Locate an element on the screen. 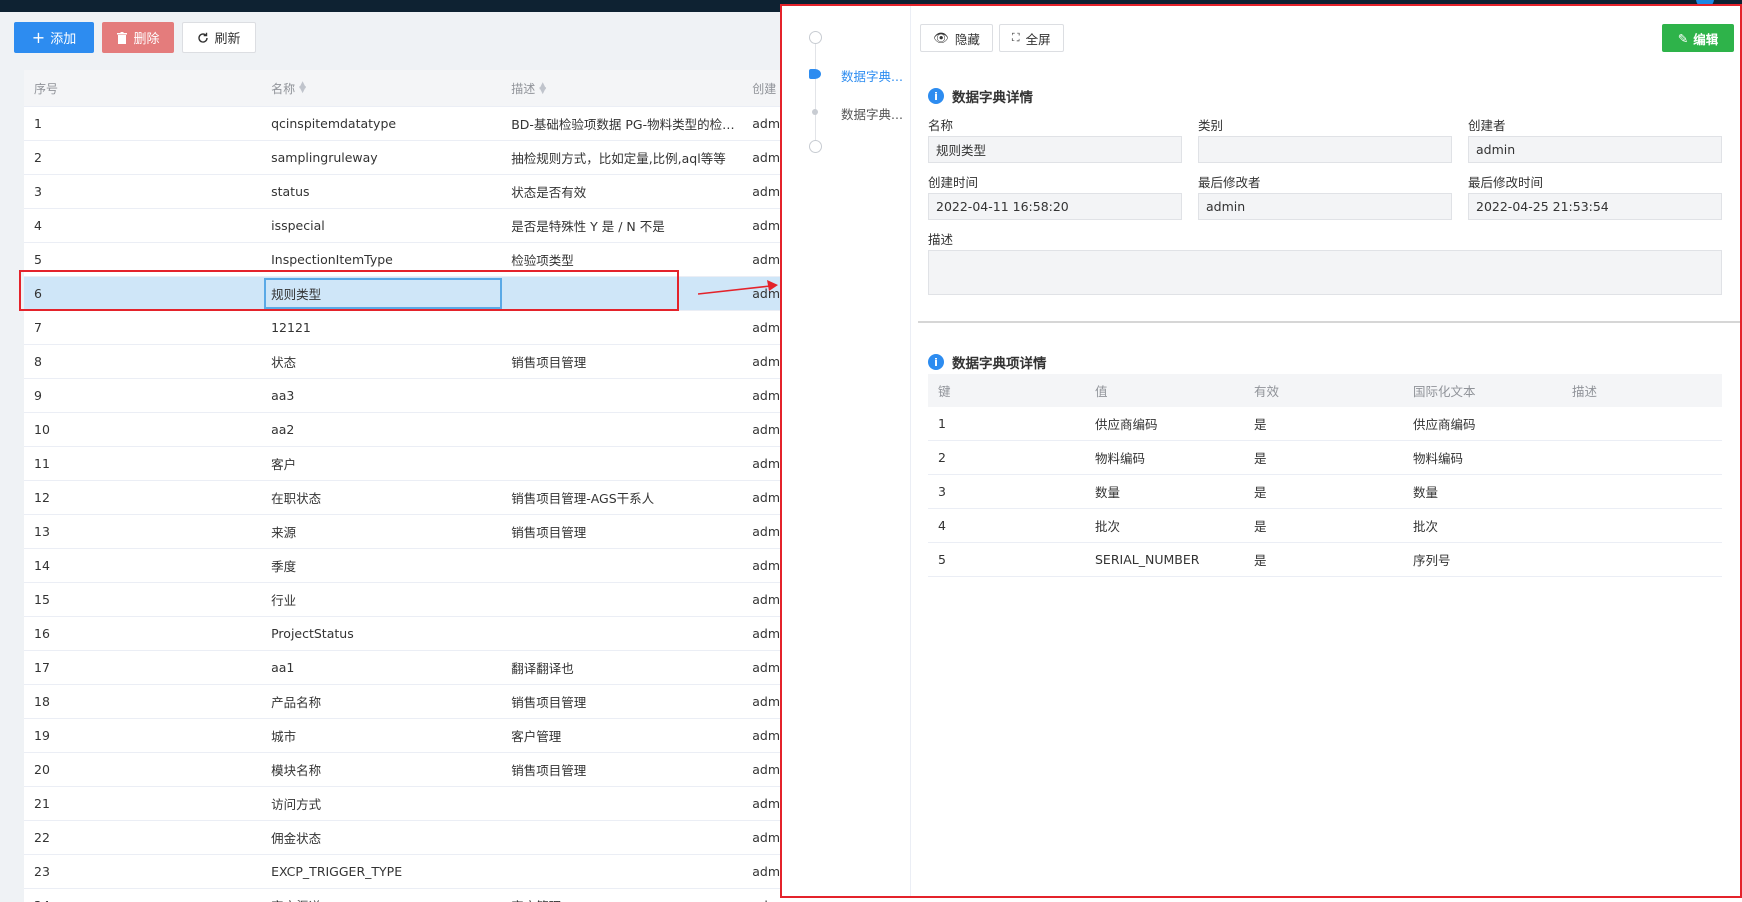 The height and width of the screenshot is (902, 1742). table-row: 12 在职状态 销售项目管理-AGS干系人 adm is located at coordinates (403, 498).